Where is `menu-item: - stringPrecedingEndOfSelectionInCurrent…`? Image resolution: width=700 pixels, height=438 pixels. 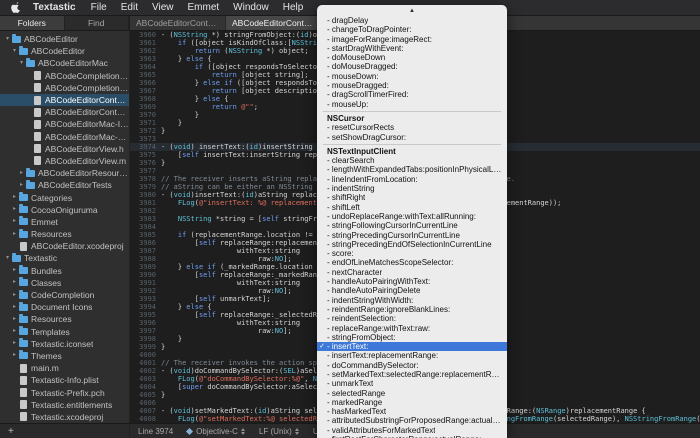 menu-item: - stringPrecedingEndOfSelectionInCurrent… is located at coordinates (412, 244).